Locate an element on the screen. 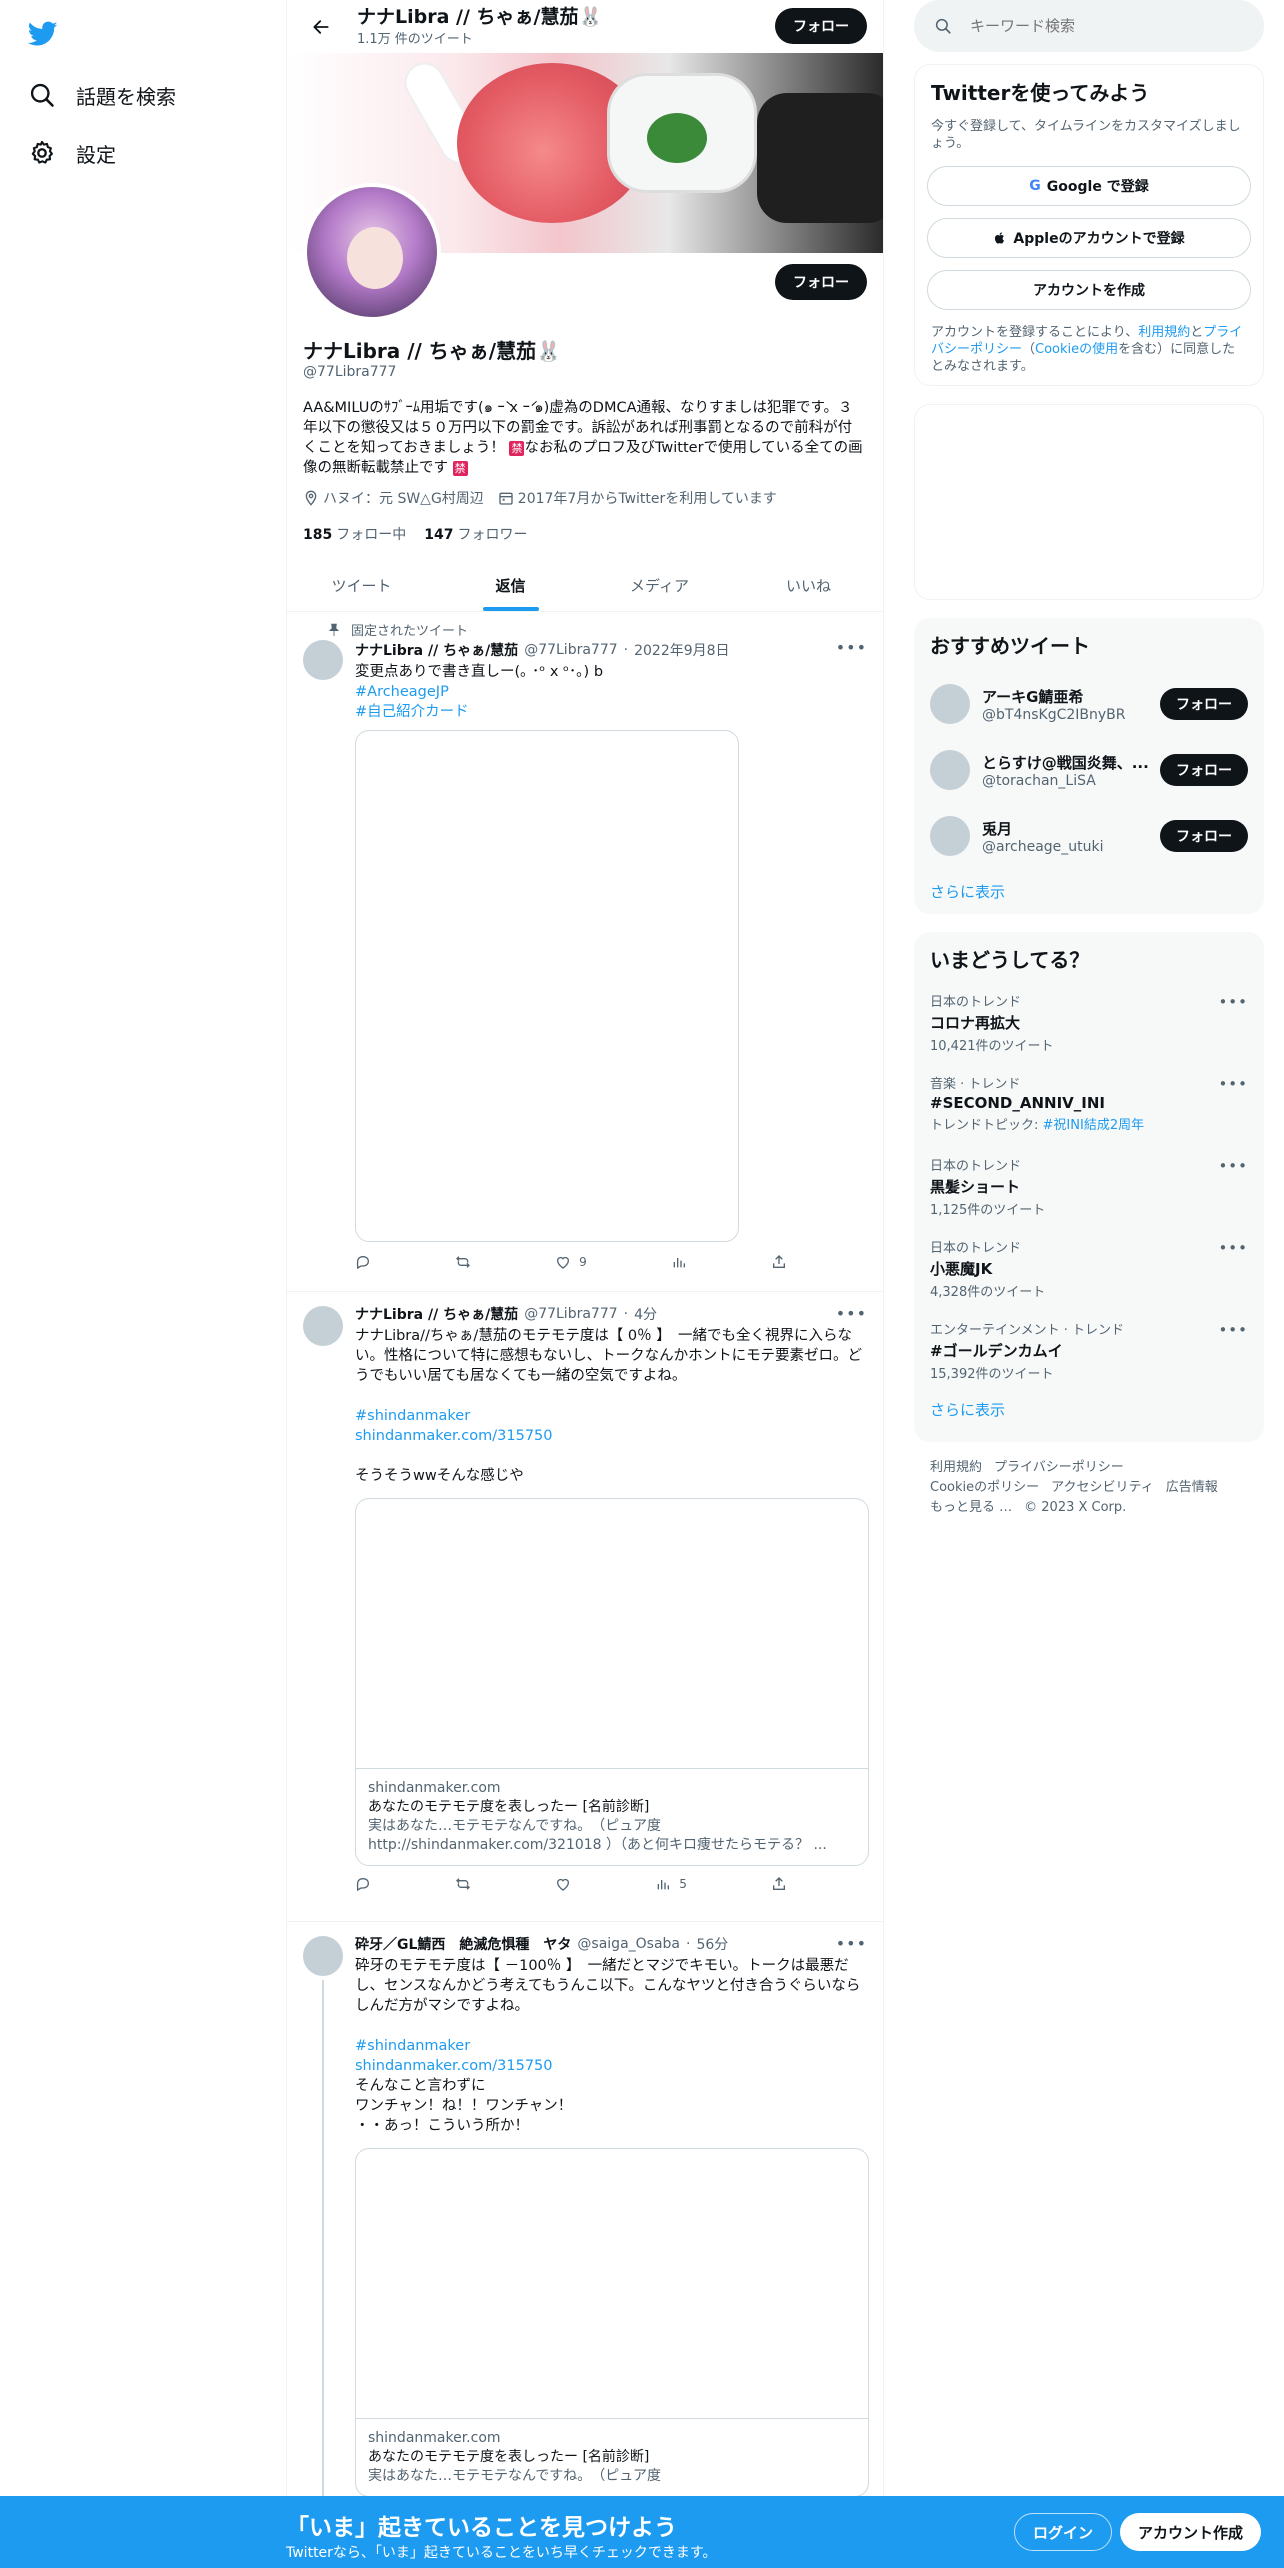 The height and width of the screenshot is (2568, 1284). share-icon is located at coordinates (778, 1261).